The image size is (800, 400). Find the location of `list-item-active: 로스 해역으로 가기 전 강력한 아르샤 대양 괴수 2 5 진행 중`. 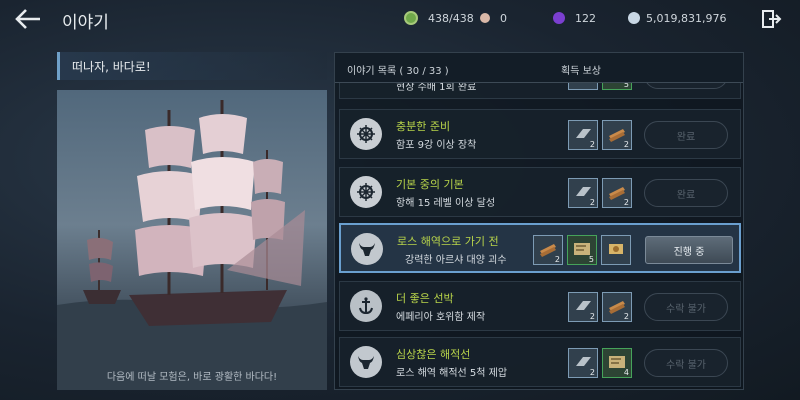

list-item-active: 로스 해역으로 가기 전 강력한 아르샤 대양 괴수 2 5 진행 중 is located at coordinates (540, 248).